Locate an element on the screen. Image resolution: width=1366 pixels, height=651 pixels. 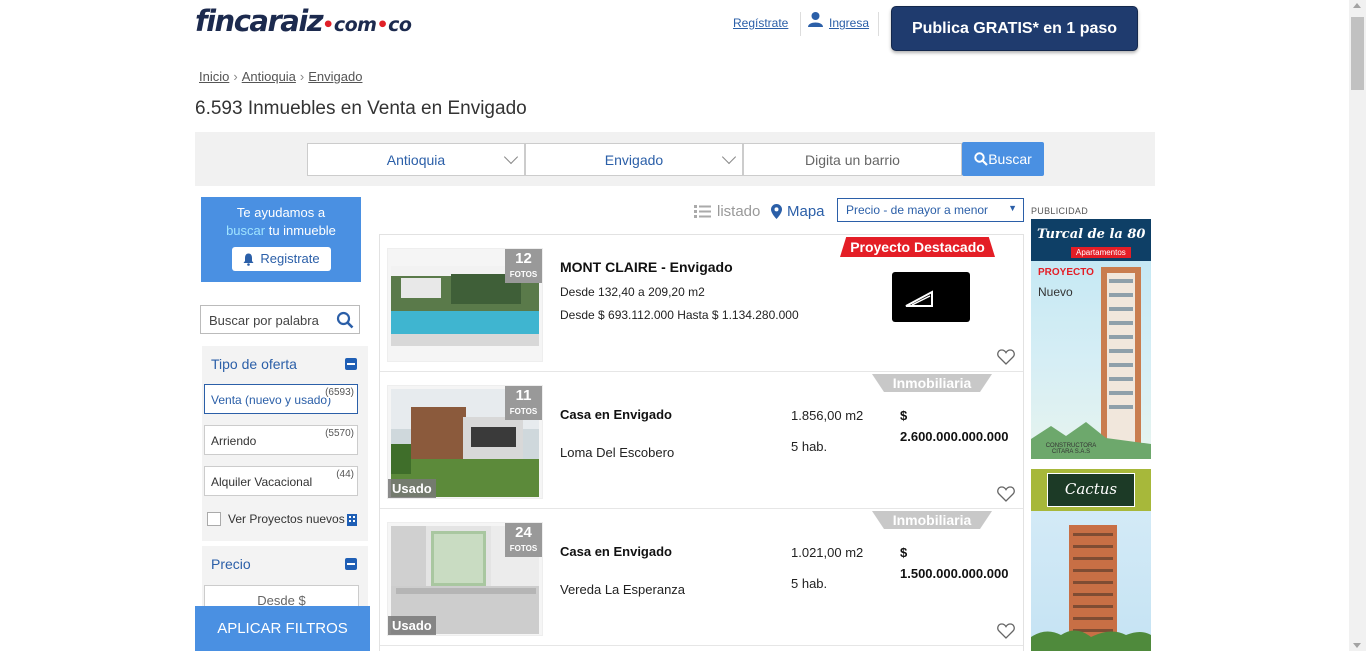
search-button-label: Buscar is located at coordinates (1010, 159).